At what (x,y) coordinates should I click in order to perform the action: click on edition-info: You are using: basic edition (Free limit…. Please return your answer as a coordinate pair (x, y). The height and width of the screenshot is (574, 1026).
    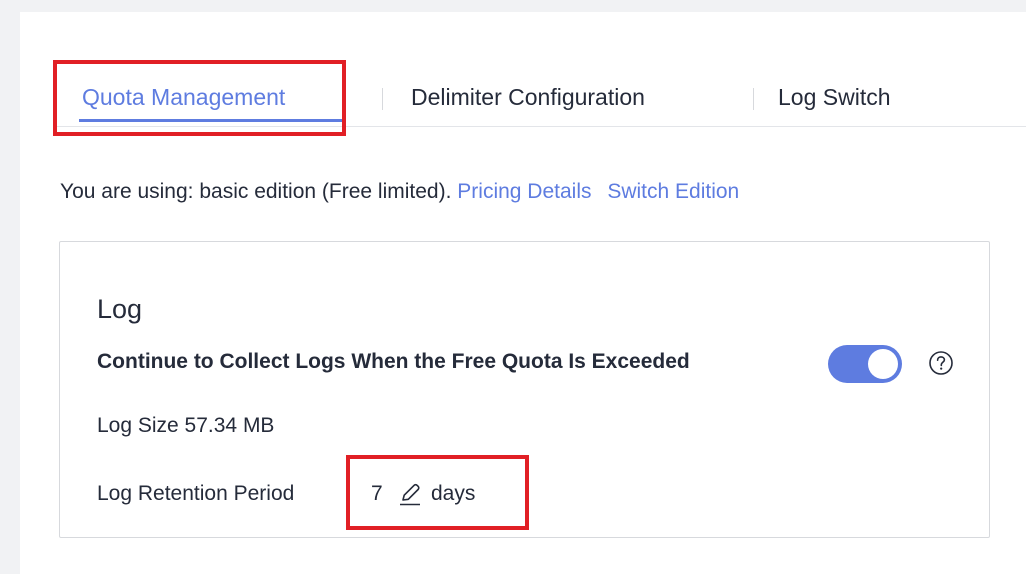
    Looking at the image, I should click on (399, 192).